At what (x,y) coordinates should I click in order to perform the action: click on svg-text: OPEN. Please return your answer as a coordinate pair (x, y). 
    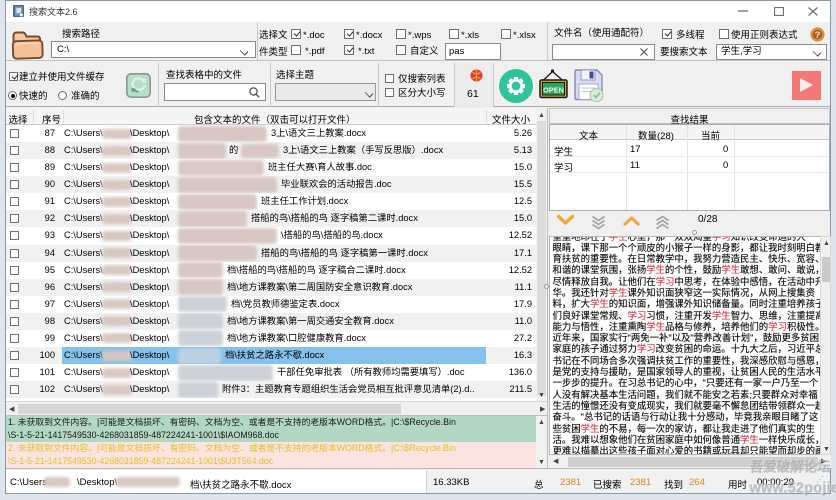
    Looking at the image, I should click on (553, 90).